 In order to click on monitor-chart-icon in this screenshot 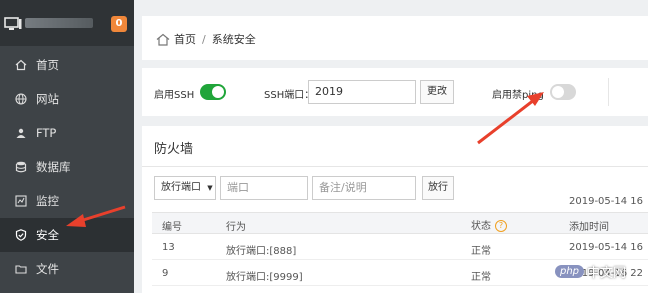, I will do `click(21, 201)`.